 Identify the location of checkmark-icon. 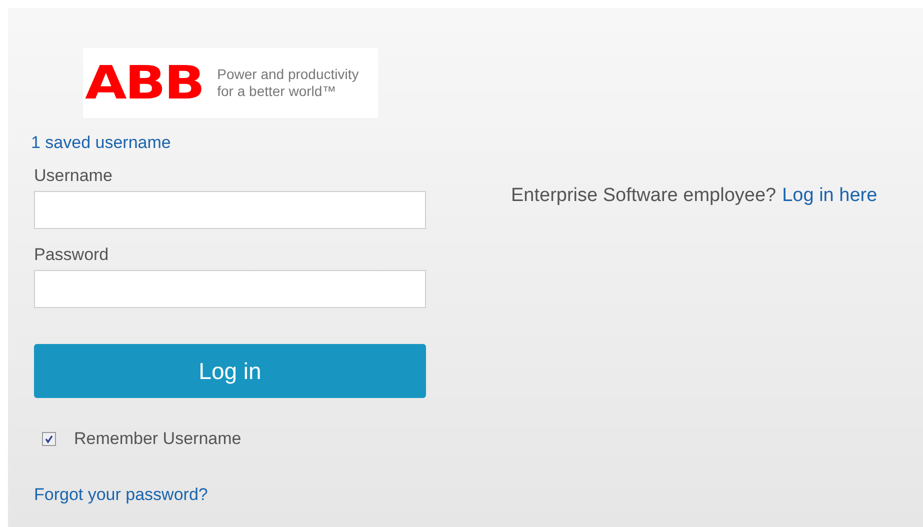
(49, 439).